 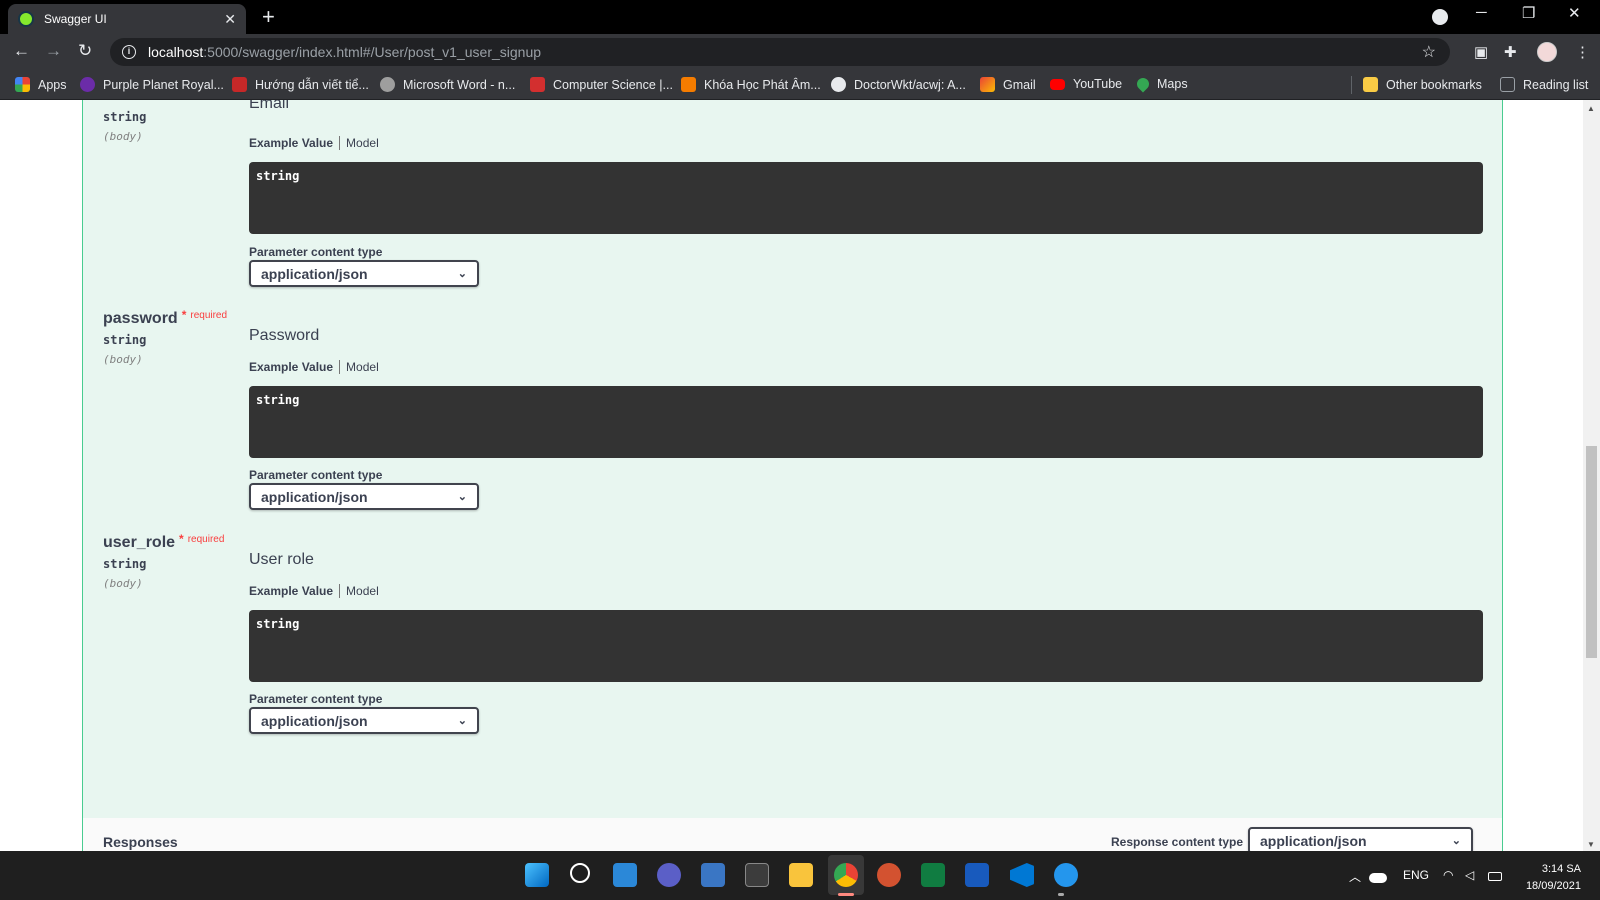 I want to click on onedrive-cloud-icon, so click(x=1378, y=878).